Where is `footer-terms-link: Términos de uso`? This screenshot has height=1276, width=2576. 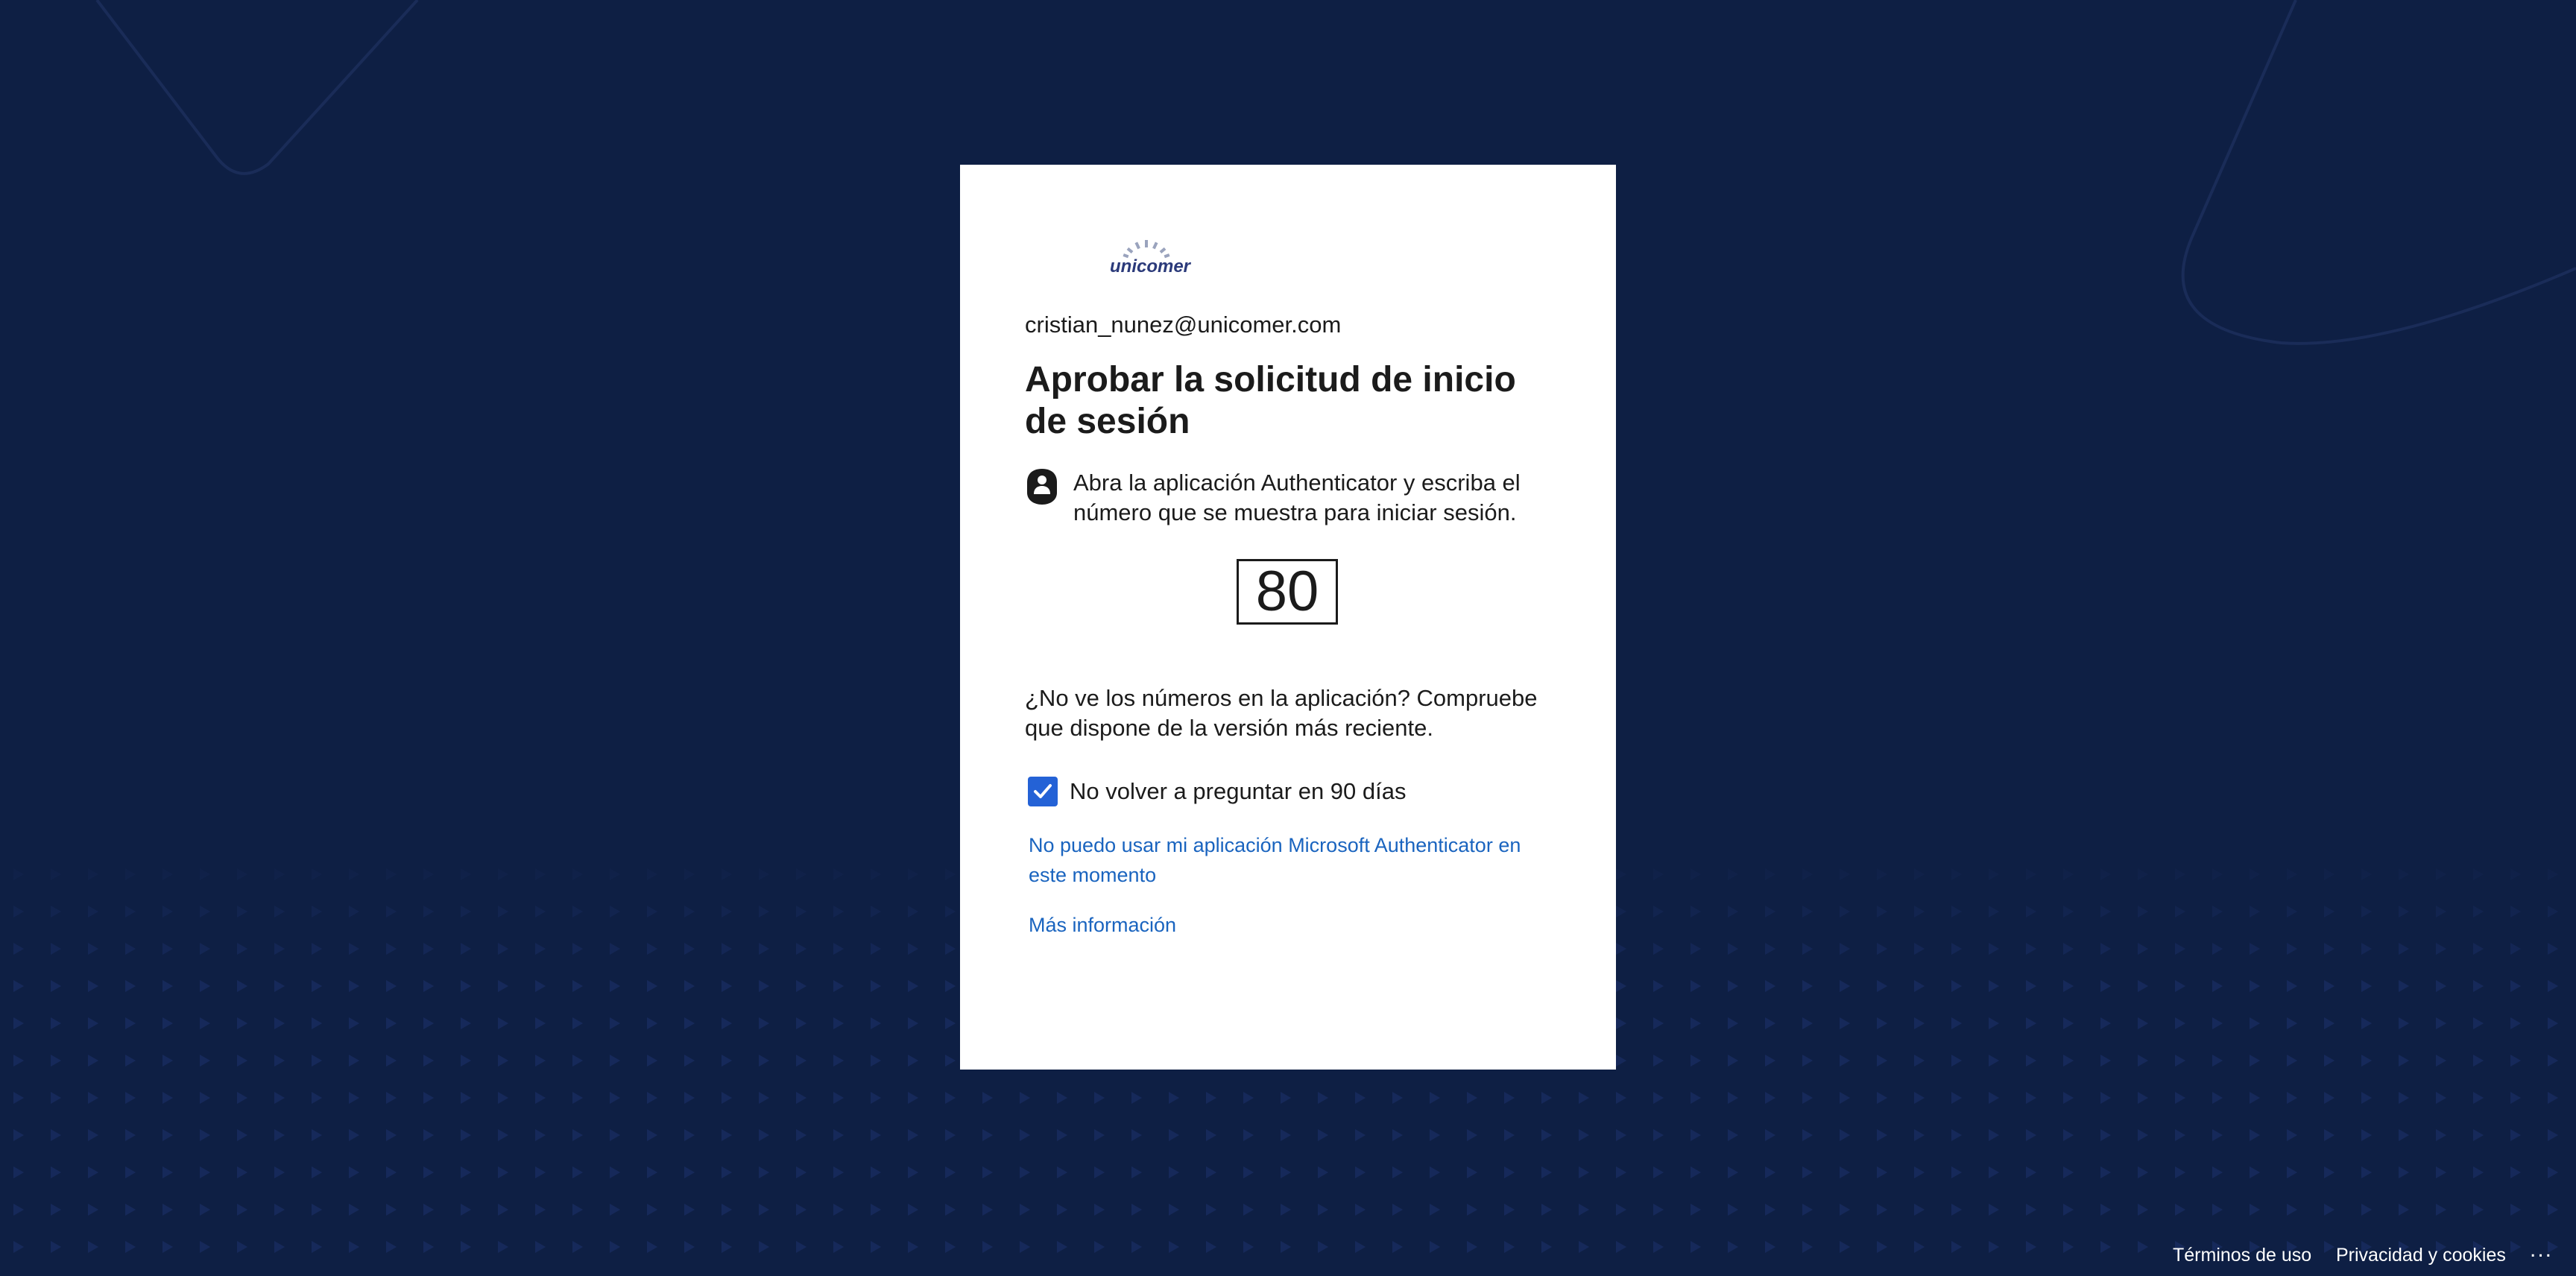
footer-terms-link: Términos de uso is located at coordinates (2242, 1255).